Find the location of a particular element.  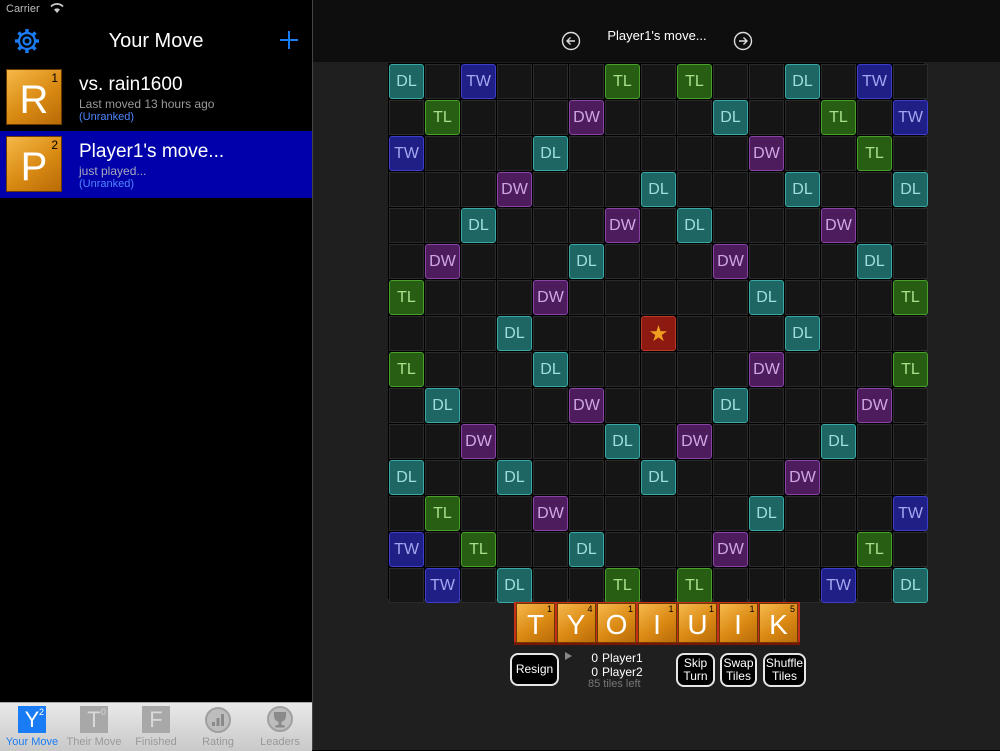

tab-your-move: Y2 Your Move is located at coordinates (32, 727).